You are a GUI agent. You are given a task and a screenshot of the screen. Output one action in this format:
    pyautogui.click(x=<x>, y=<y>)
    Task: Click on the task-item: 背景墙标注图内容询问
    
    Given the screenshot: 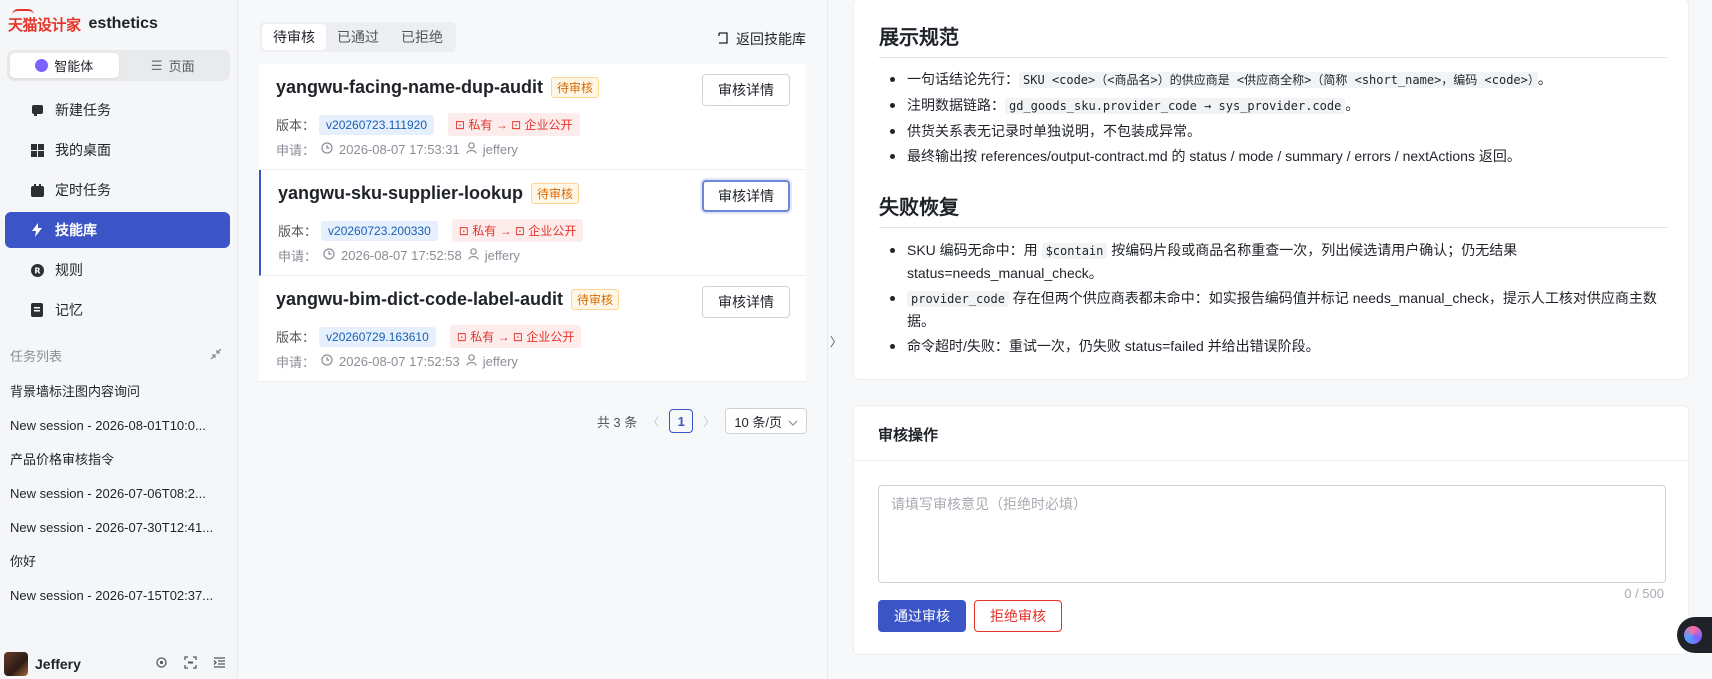 What is the action you would take?
    pyautogui.click(x=119, y=392)
    